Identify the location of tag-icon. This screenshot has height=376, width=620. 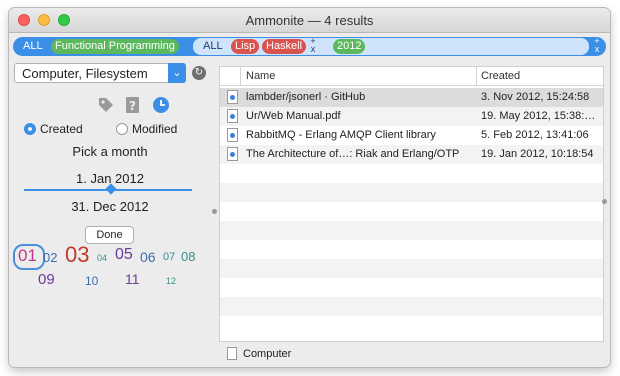
(106, 105).